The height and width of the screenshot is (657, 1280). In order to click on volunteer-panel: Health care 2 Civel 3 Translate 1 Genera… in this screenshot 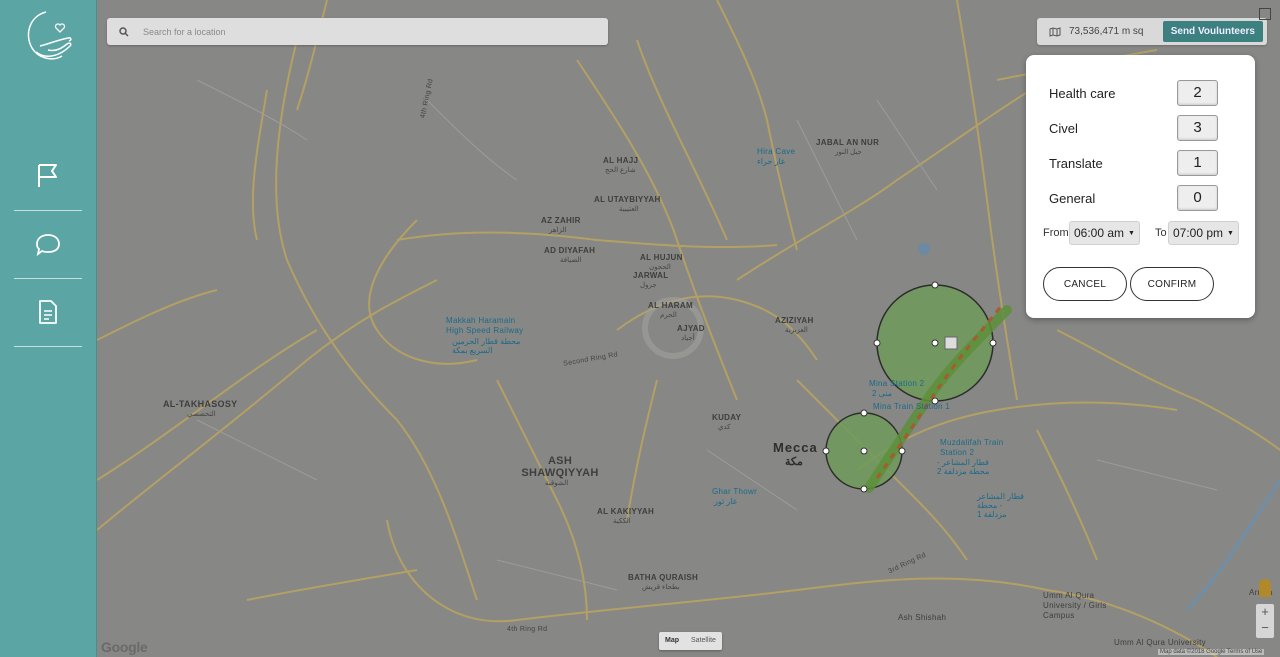, I will do `click(1140, 186)`.